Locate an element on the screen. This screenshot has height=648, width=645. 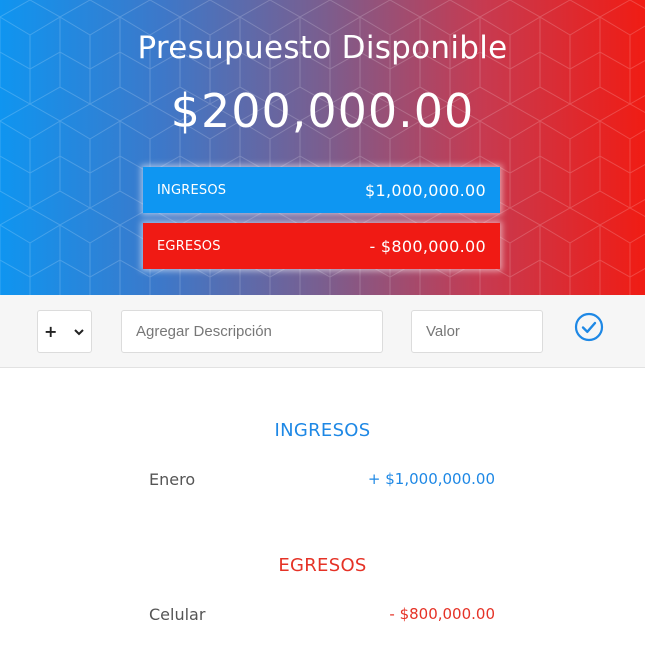
budget-title: Presupuesto Disponible is located at coordinates (322, 48).